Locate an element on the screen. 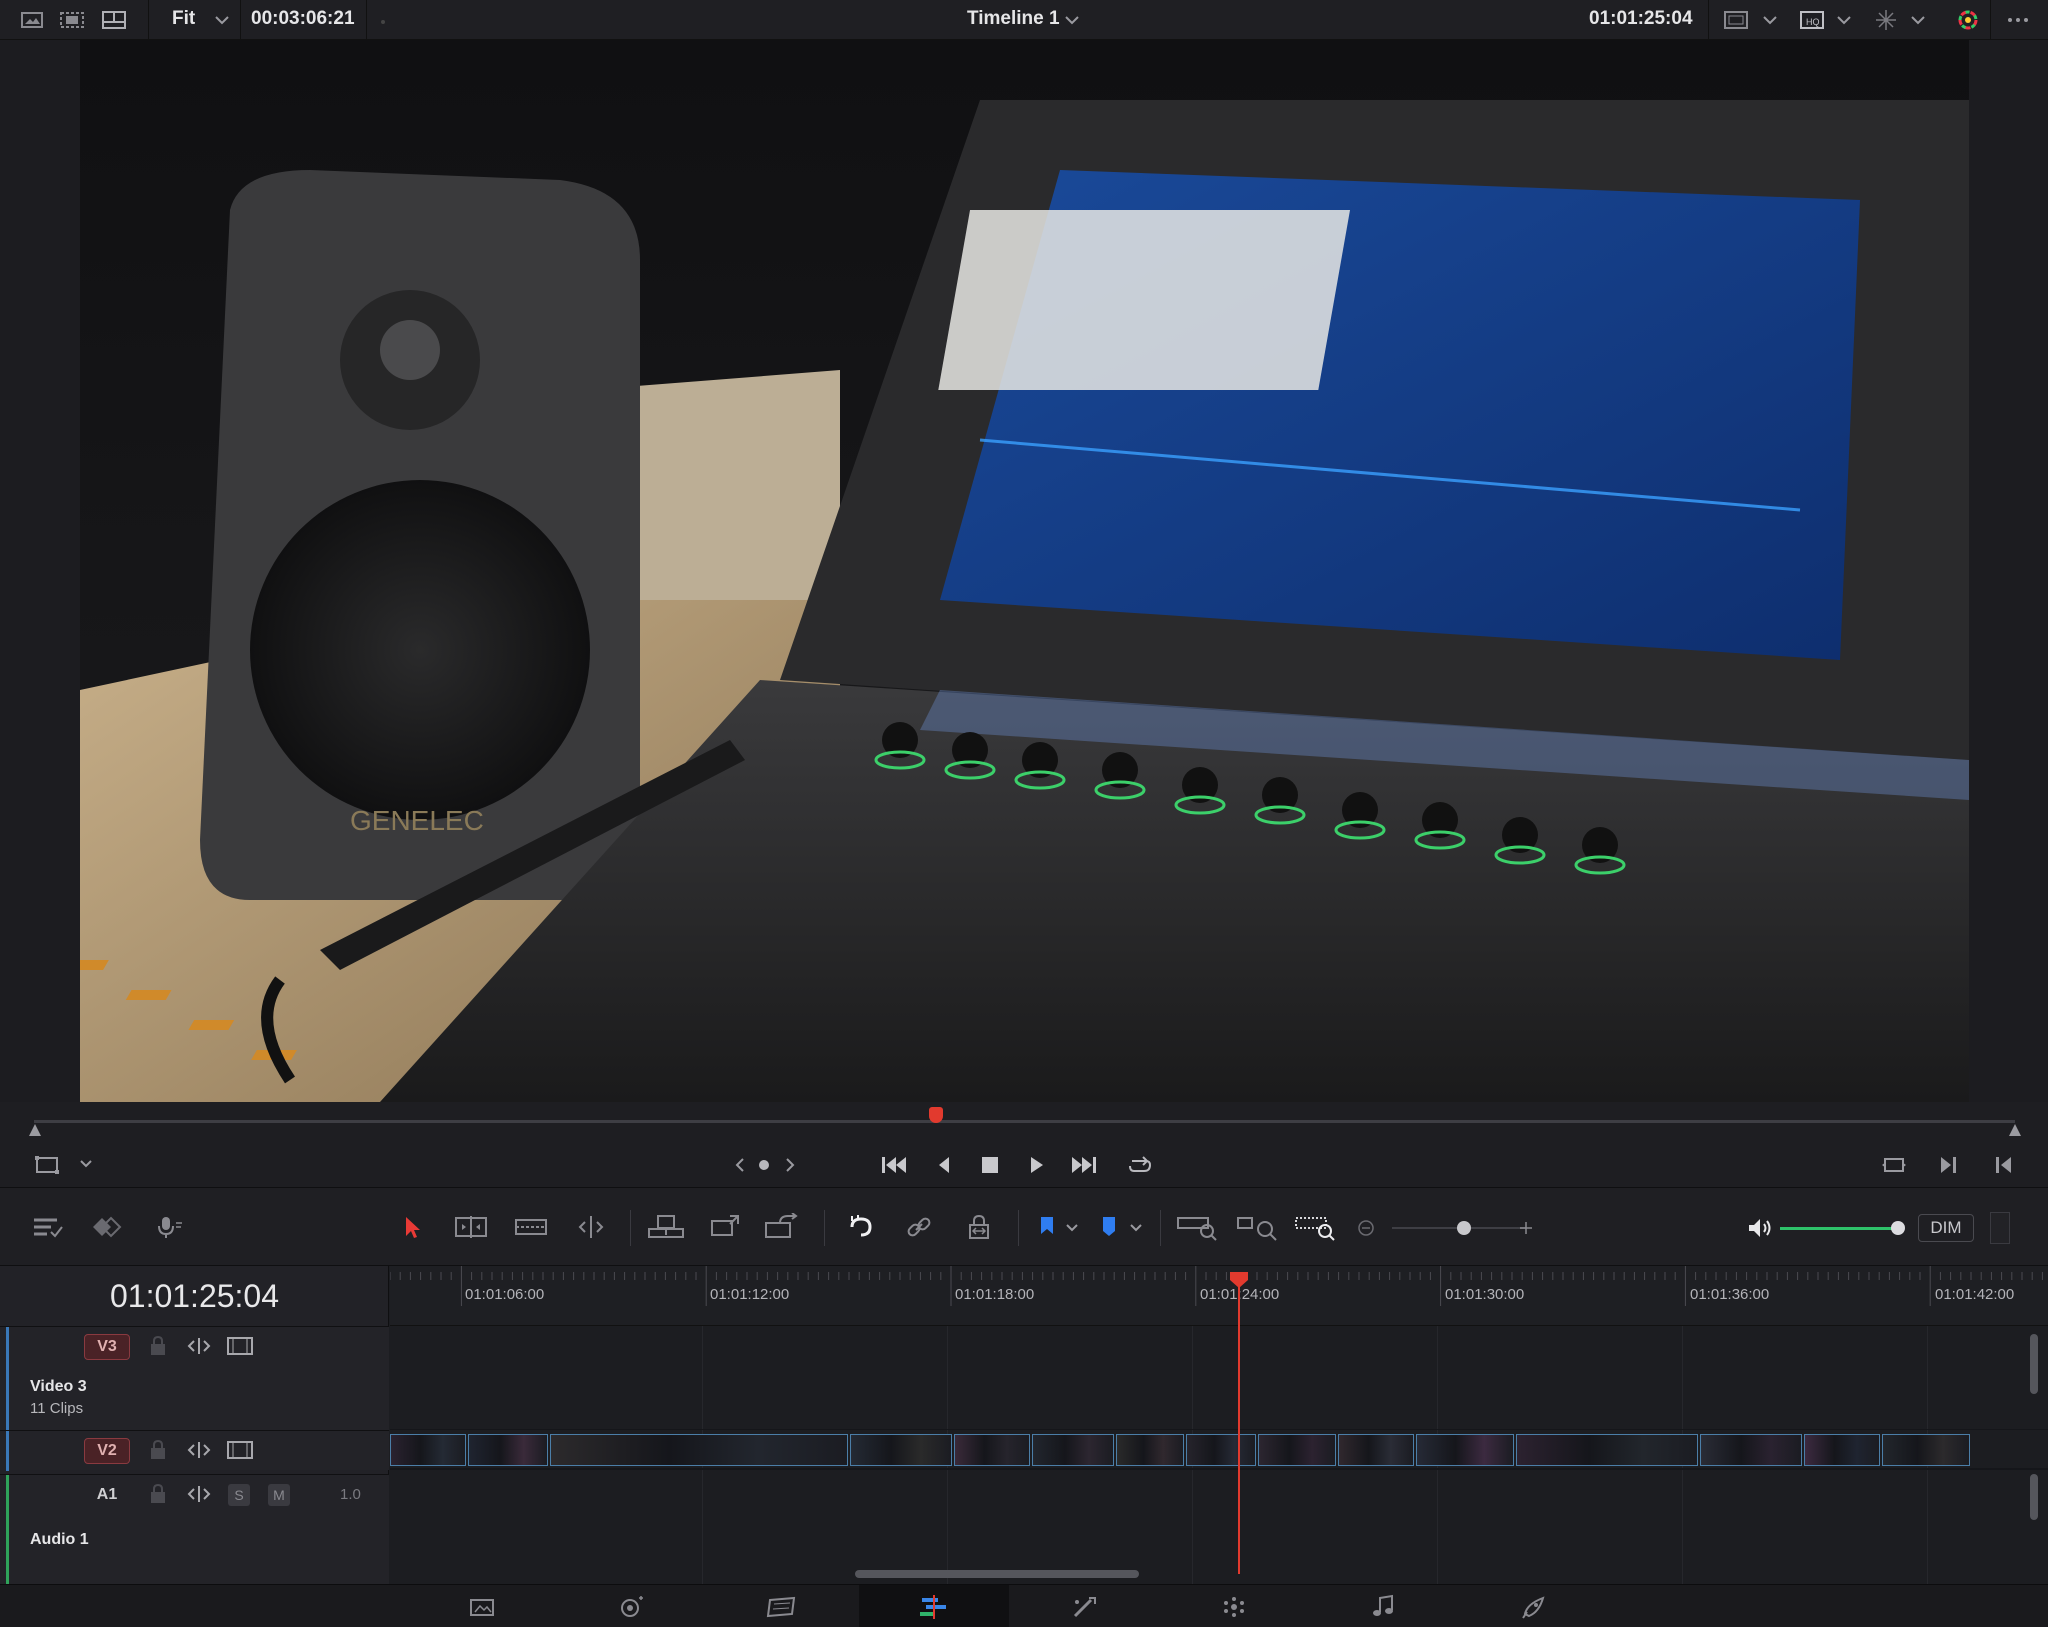 This screenshot has height=1627, width=2048. go-to-end-button is located at coordinates (1084, 1165).